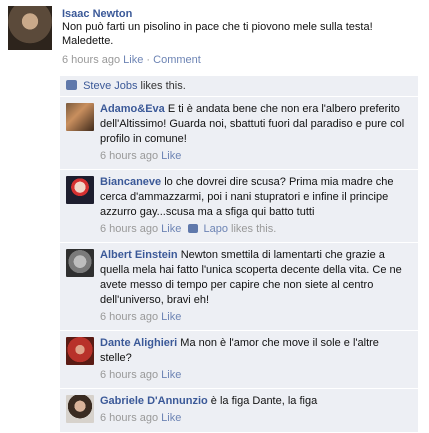  I want to click on comment-author: Adamo&Eva, so click(132, 109).